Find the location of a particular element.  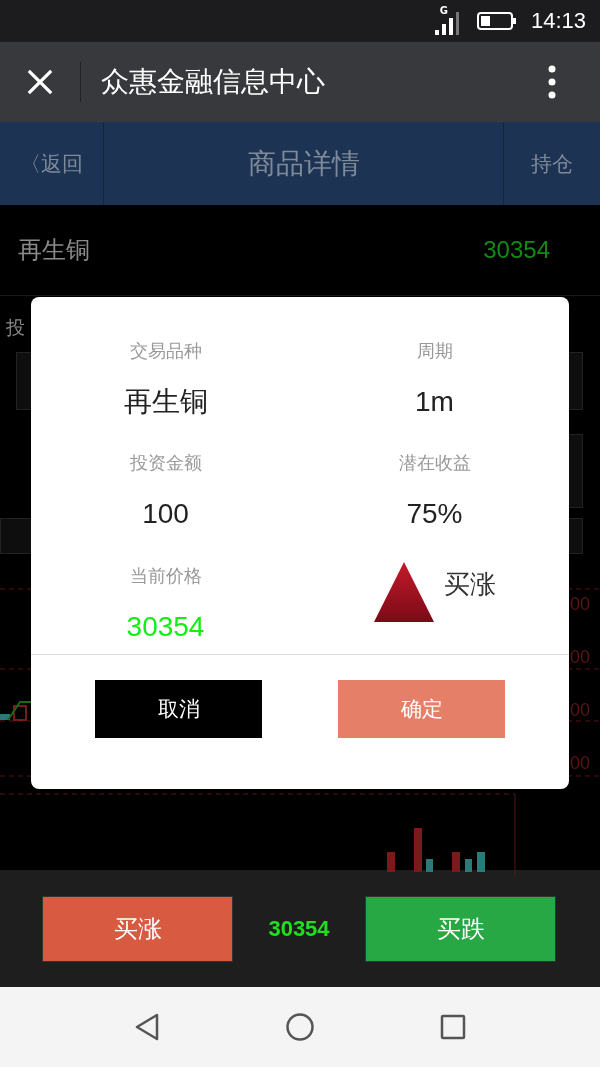

direction-label: 买涨 is located at coordinates (469, 585).